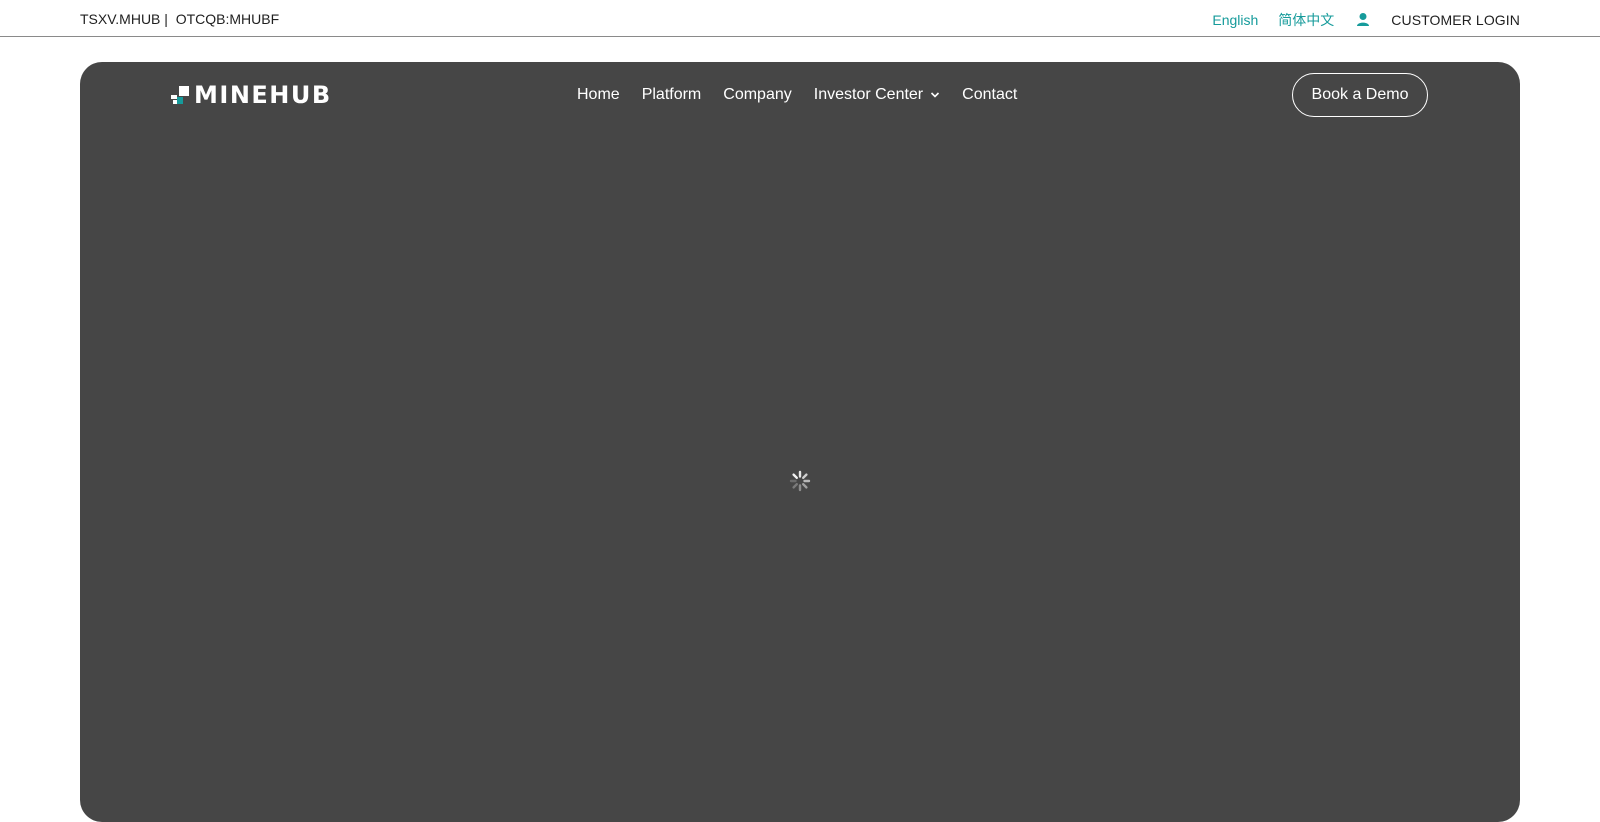 This screenshot has height=822, width=1600. What do you see at coordinates (598, 95) in the screenshot?
I see `nav-home: Home` at bounding box center [598, 95].